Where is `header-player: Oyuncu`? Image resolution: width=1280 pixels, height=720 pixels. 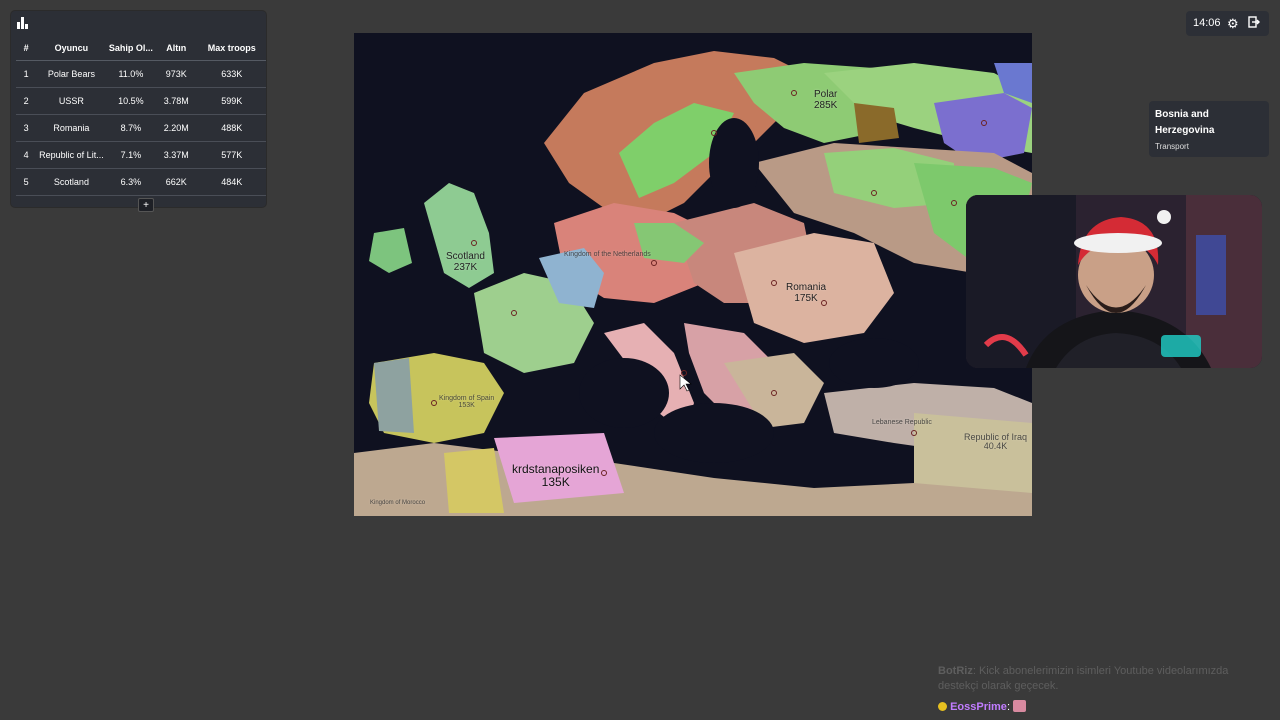
header-player: Oyuncu is located at coordinates (71, 48).